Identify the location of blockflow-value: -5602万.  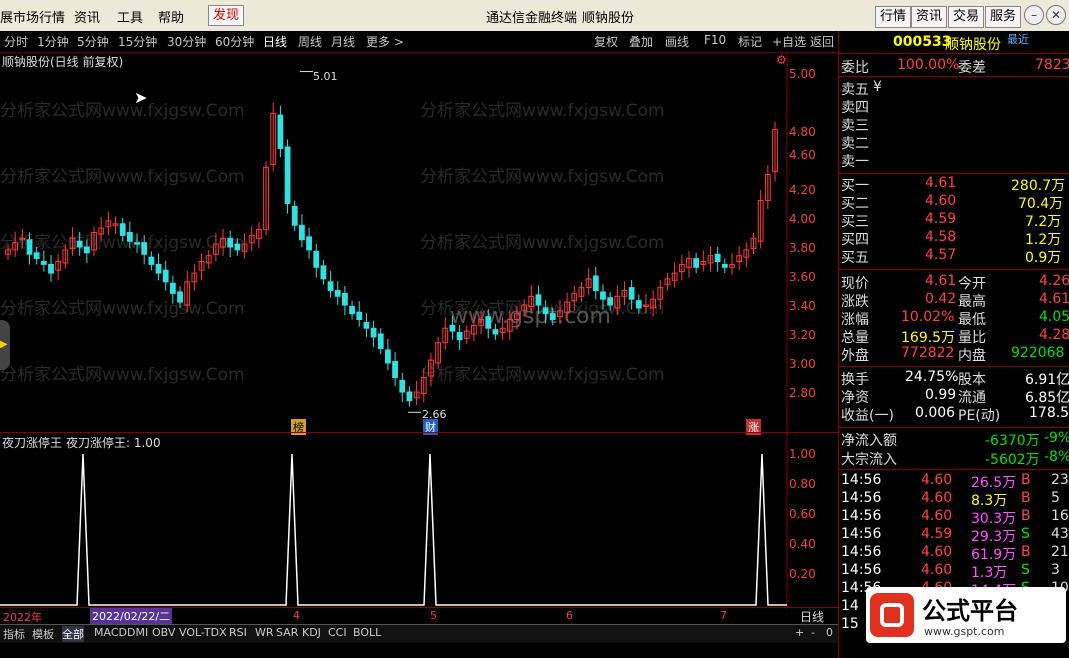
(1012, 460).